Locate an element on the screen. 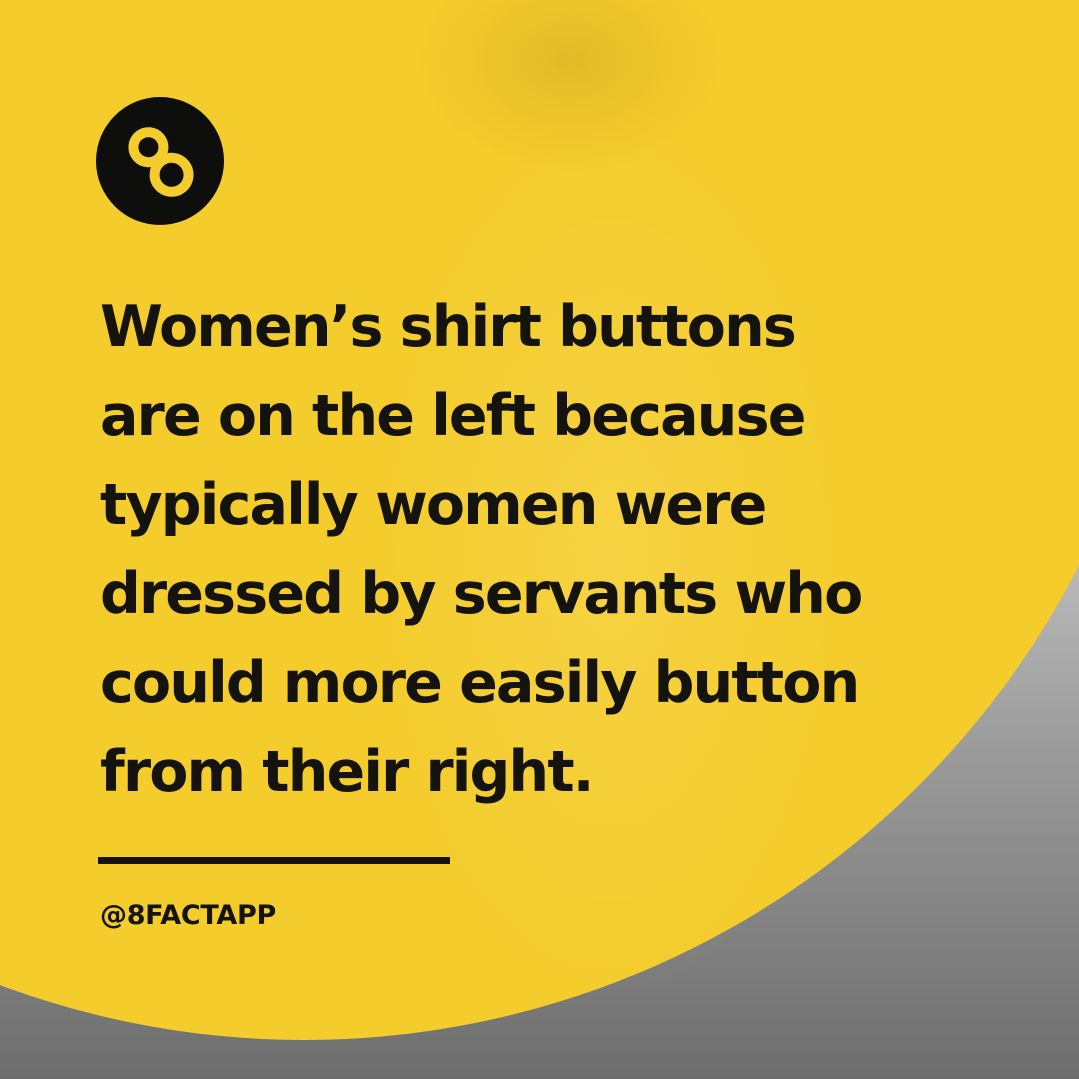 Image resolution: width=1079 pixels, height=1079 pixels. fact-line: could more easily button is located at coordinates (480, 683).